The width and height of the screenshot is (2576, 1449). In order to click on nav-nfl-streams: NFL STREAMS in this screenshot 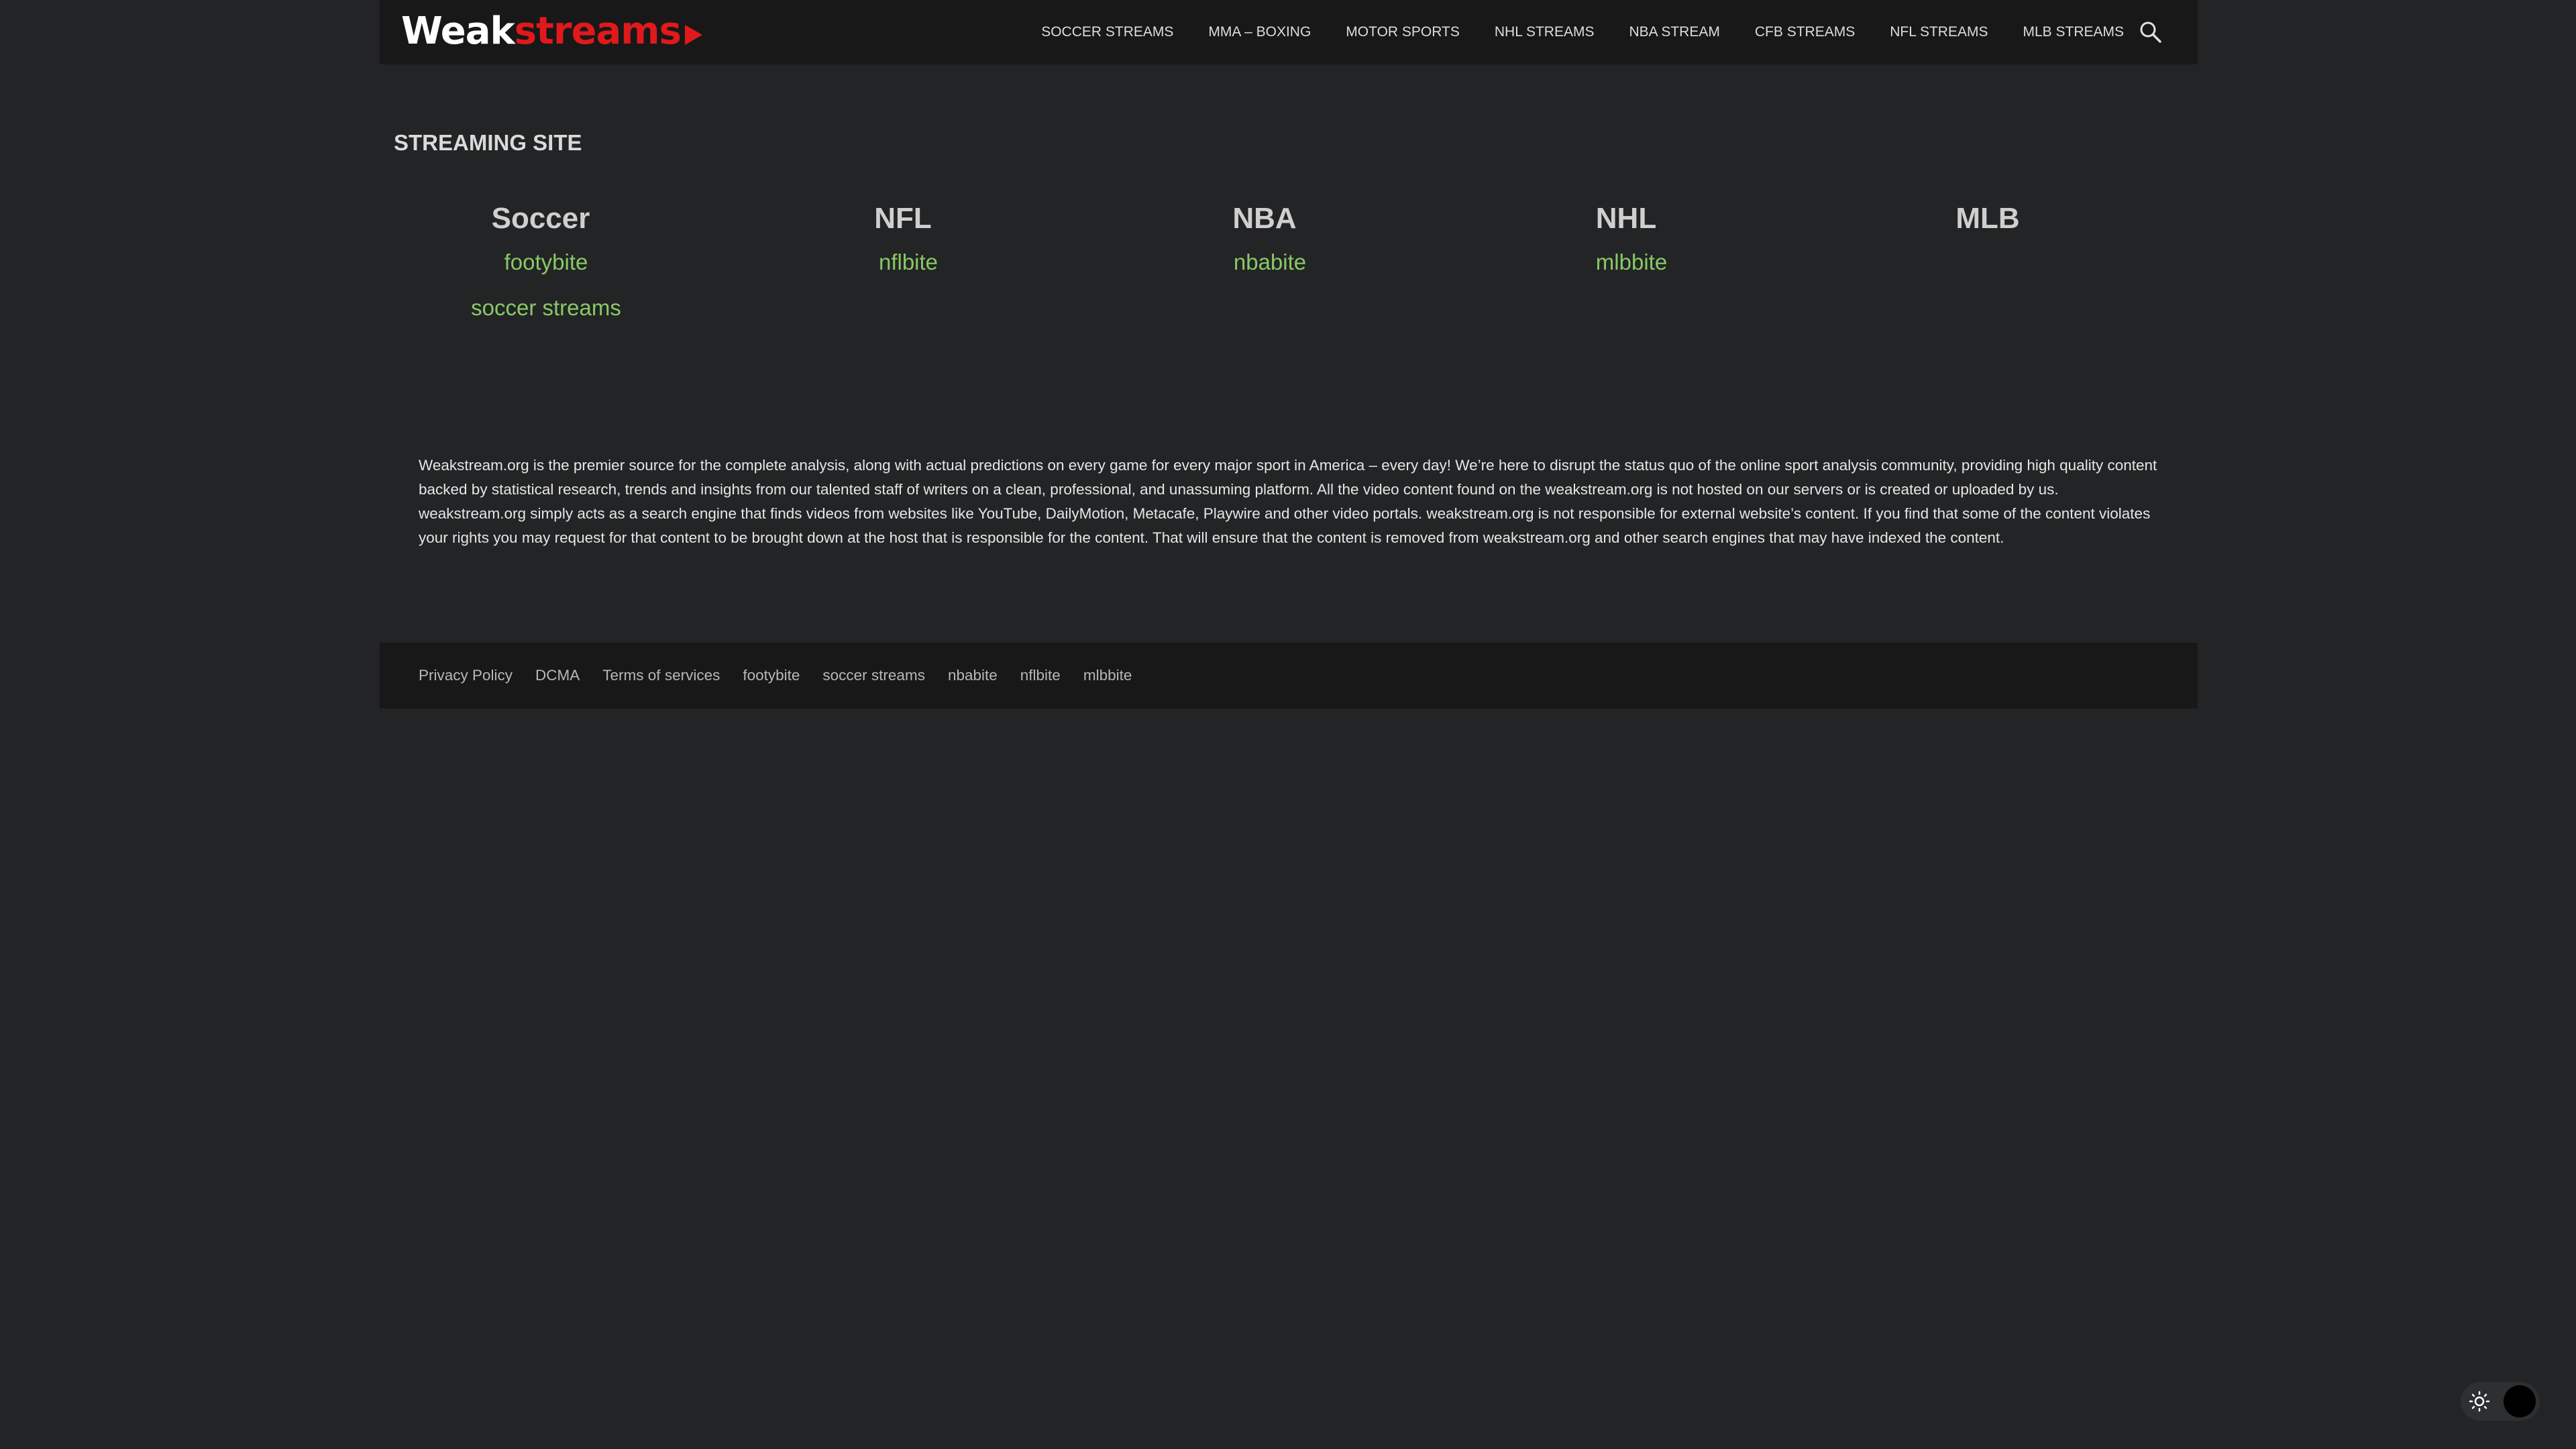, I will do `click(1939, 32)`.